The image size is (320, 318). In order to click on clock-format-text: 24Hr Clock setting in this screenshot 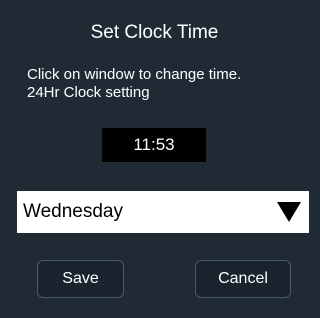, I will do `click(88, 92)`.